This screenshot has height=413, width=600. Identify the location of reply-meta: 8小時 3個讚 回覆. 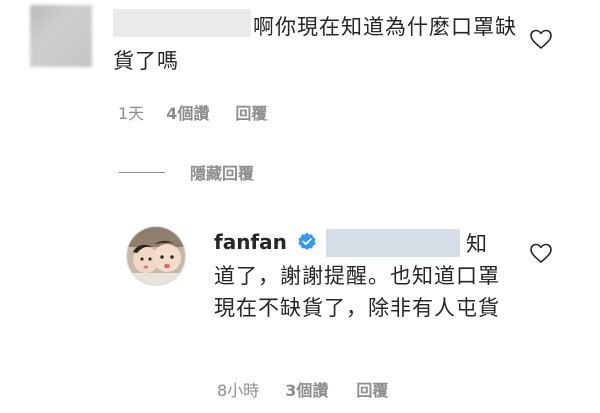
(302, 389).